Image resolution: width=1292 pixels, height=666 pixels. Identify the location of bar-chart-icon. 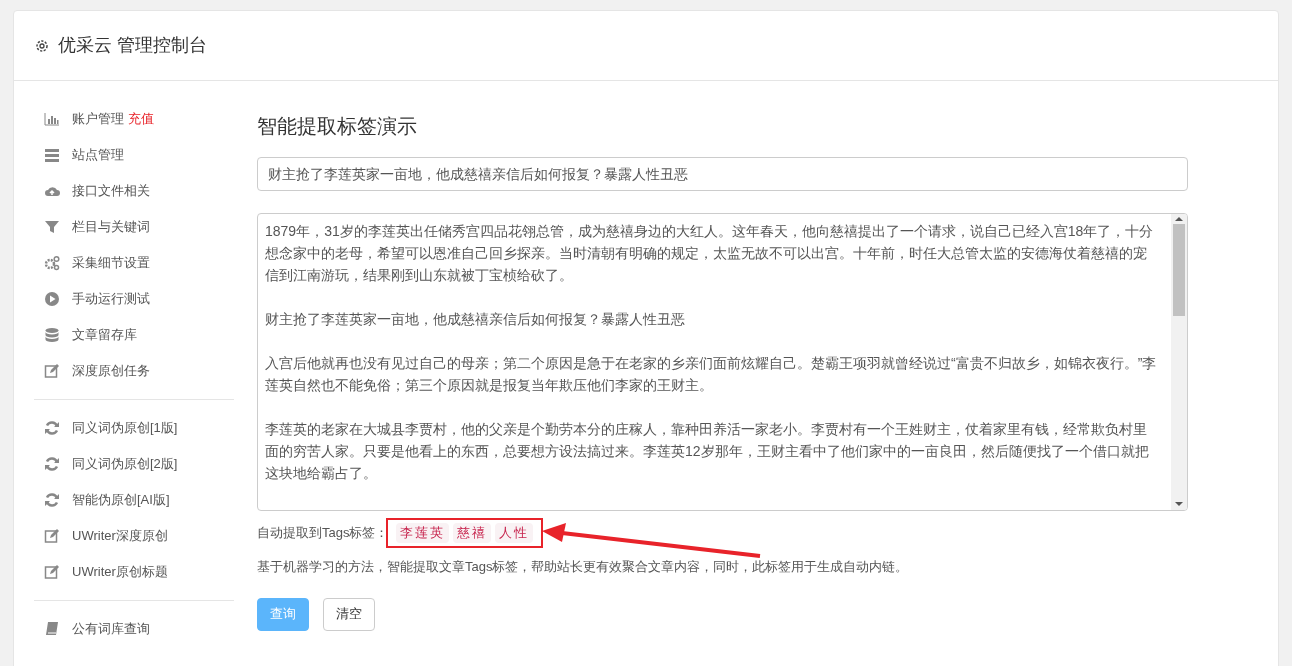
(52, 119).